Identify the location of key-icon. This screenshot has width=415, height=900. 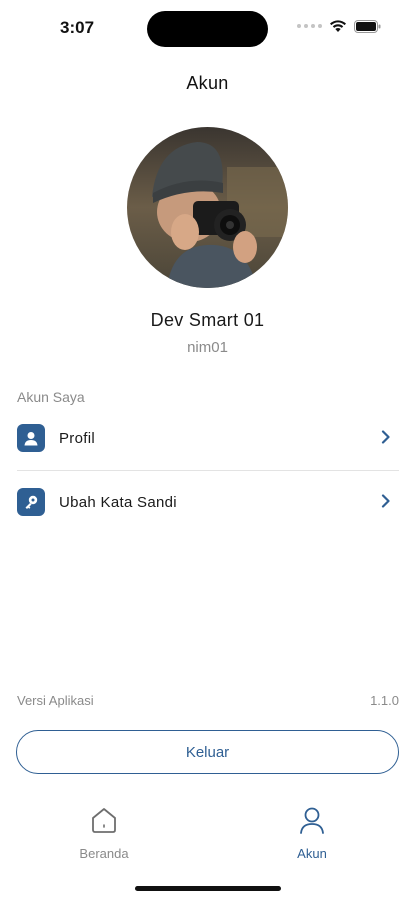
(31, 502).